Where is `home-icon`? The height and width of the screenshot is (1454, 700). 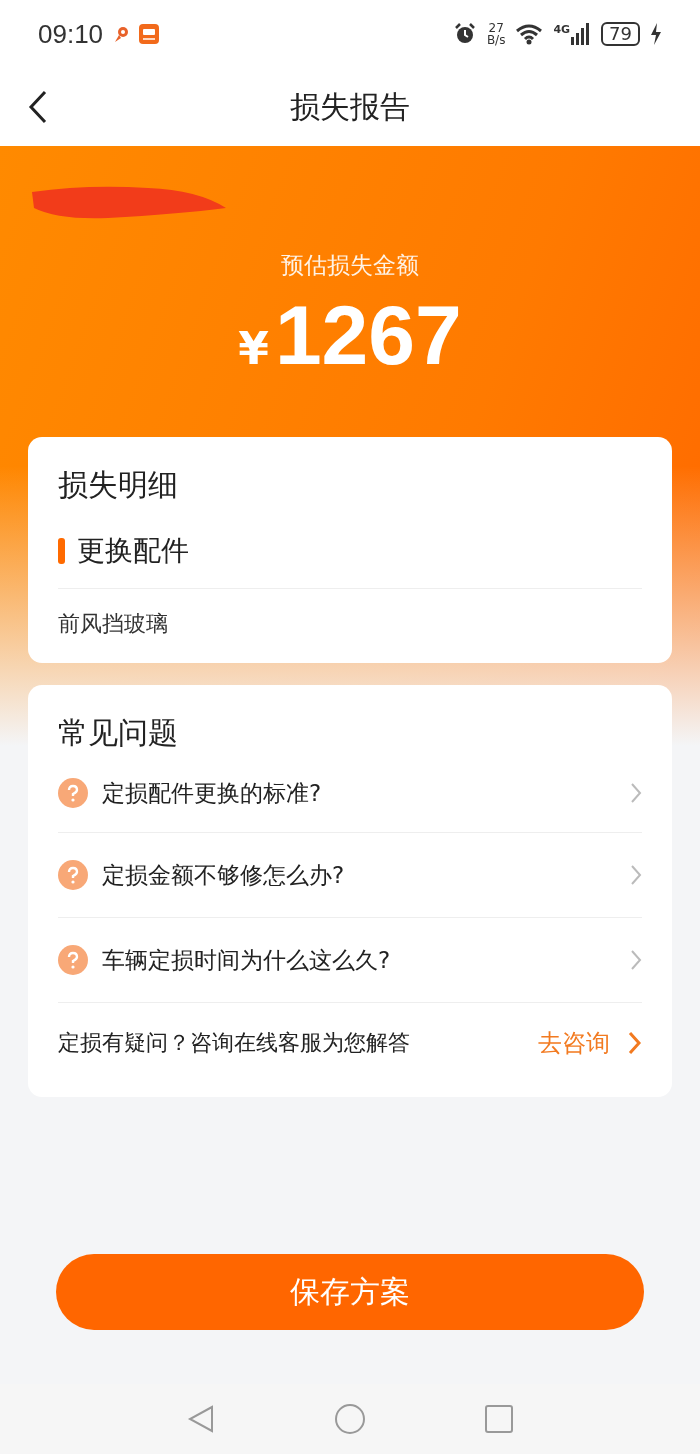 home-icon is located at coordinates (350, 1419).